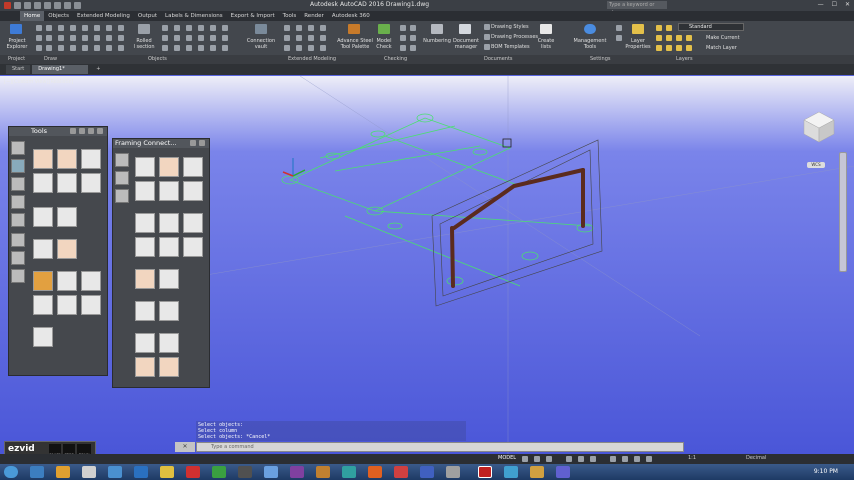 The height and width of the screenshot is (480, 854). I want to click on management-tools-icon, so click(590, 29).